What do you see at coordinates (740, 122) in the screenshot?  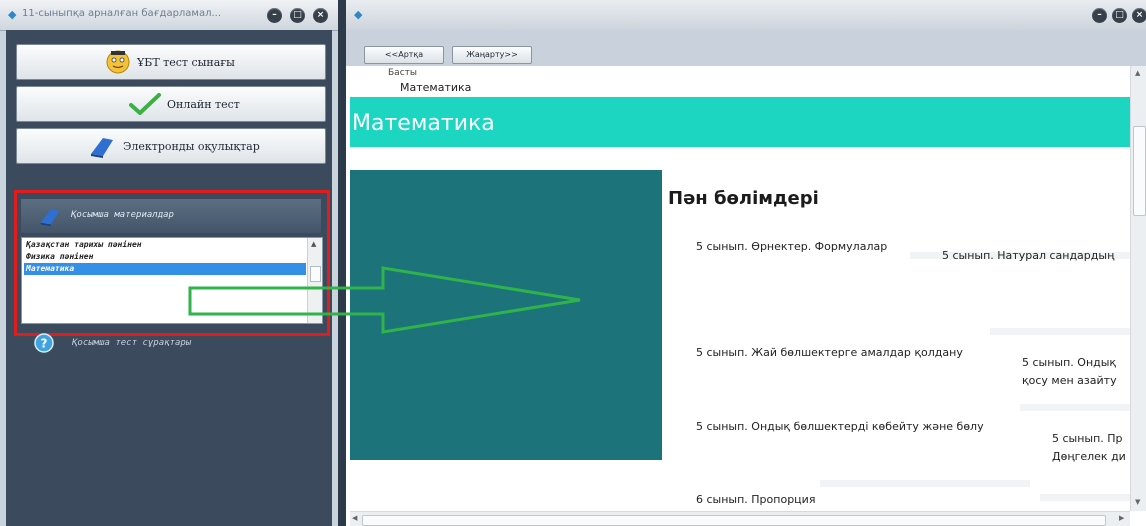 I see `hero-banner: Математика` at bounding box center [740, 122].